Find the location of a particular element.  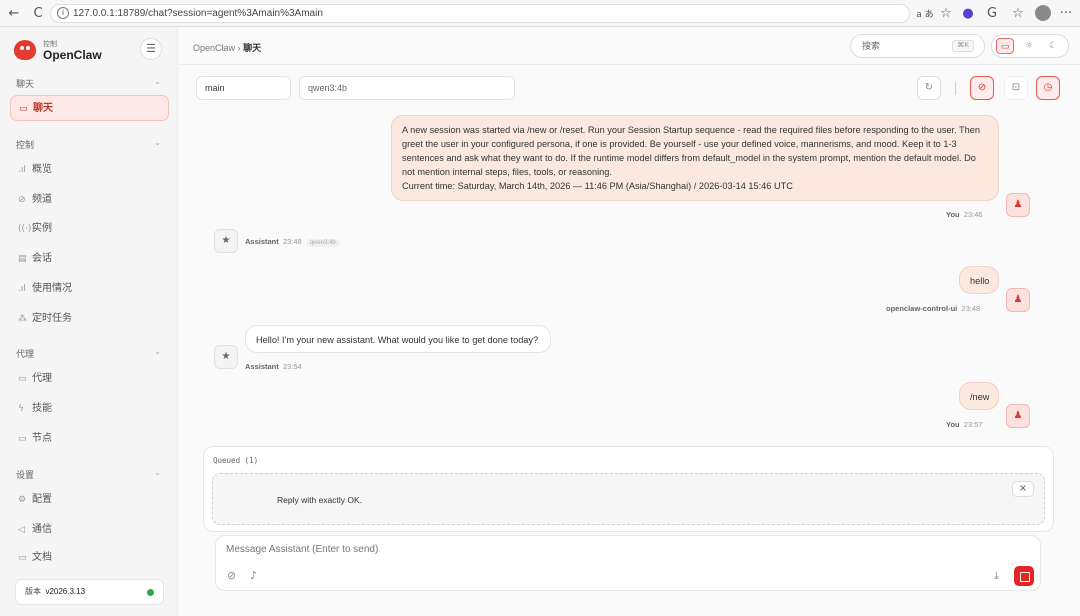

document-icon: ▤ is located at coordinates (22, 259).